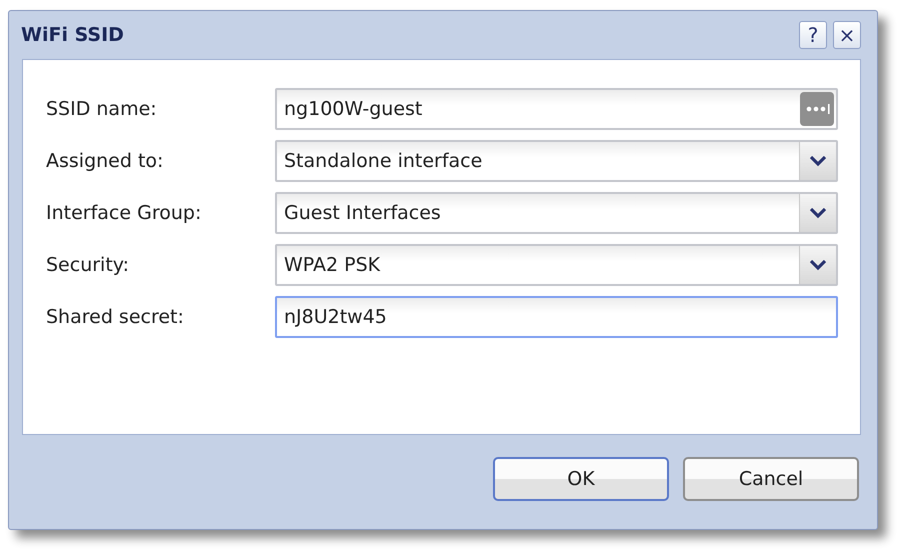  Describe the element at coordinates (556, 161) in the screenshot. I see `dropdown: Standalone interface` at that location.